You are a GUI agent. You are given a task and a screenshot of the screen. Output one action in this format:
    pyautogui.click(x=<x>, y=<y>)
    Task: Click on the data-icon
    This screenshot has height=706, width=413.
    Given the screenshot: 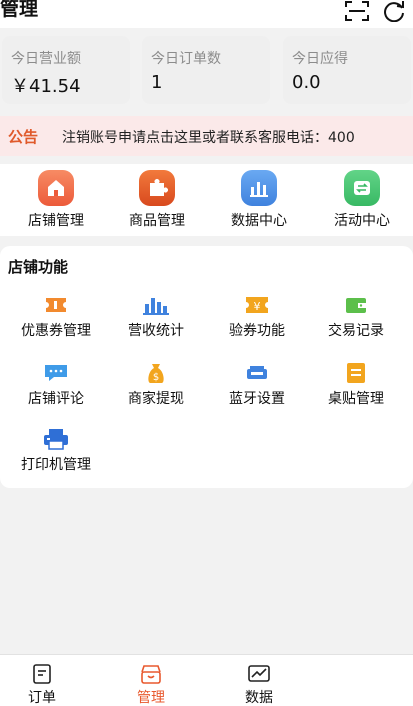 What is the action you would take?
    pyautogui.click(x=259, y=673)
    